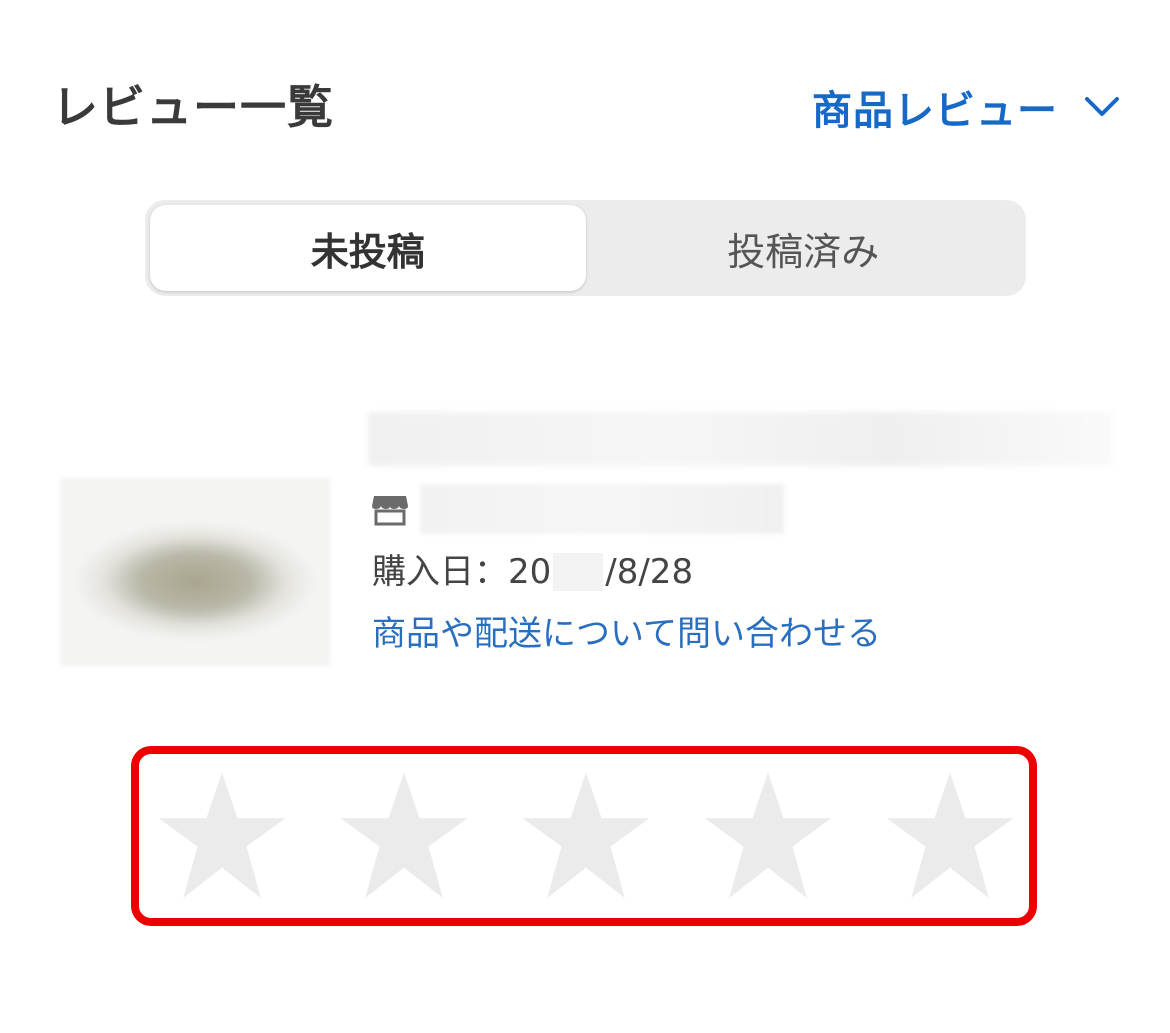 This screenshot has width=1170, height=1033. I want to click on chevron-down-icon, so click(1102, 106).